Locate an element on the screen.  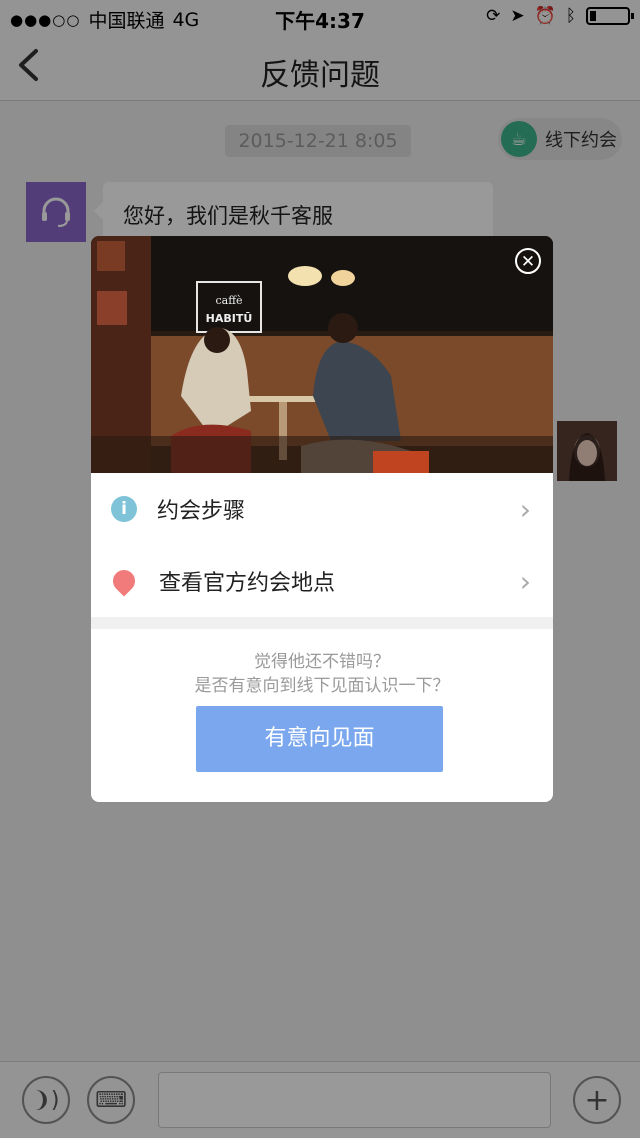
info-icon: i is located at coordinates (124, 509).